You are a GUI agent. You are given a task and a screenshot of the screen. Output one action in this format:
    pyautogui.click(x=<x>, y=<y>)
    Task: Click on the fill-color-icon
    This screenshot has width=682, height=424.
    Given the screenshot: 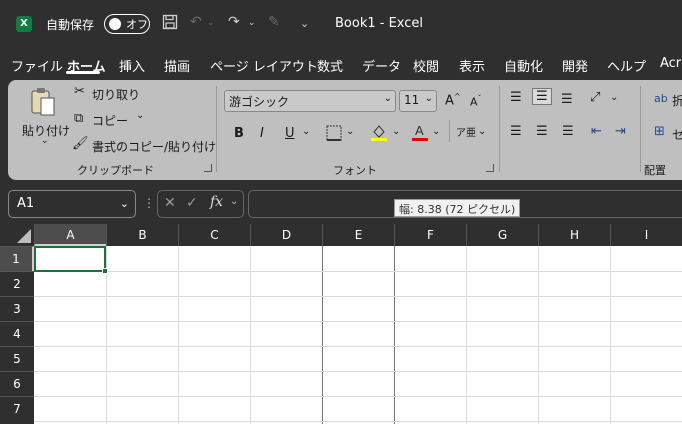 What is the action you would take?
    pyautogui.click(x=379, y=134)
    